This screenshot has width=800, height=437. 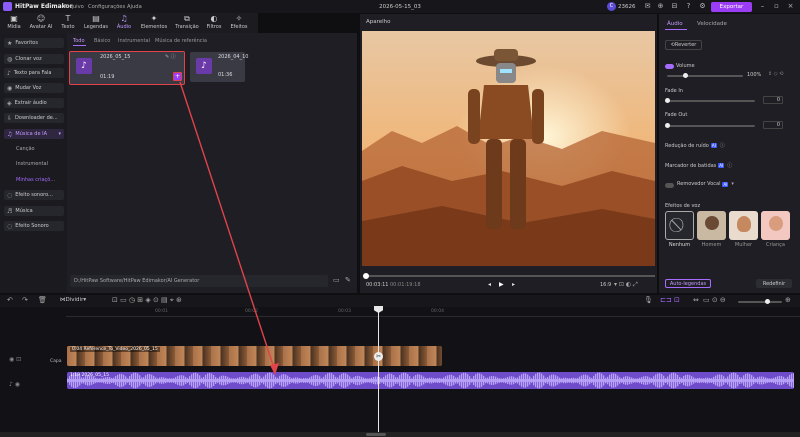 What do you see at coordinates (376, 434) in the screenshot?
I see `scrollbar-thumb` at bounding box center [376, 434].